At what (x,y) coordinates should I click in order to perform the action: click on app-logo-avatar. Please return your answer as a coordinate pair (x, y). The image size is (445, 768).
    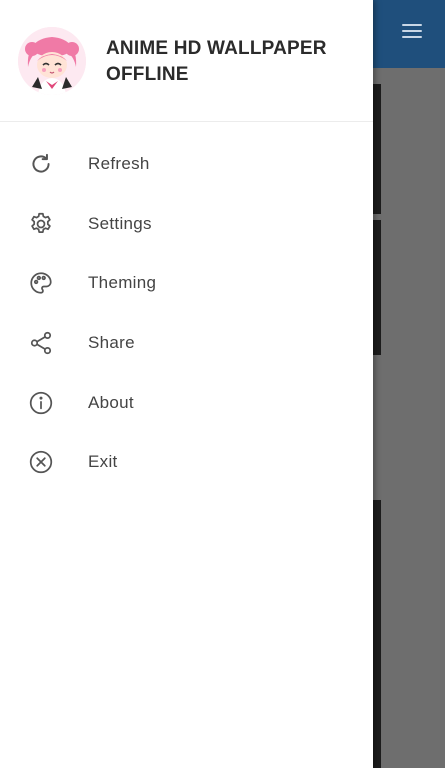
    Looking at the image, I should click on (52, 61).